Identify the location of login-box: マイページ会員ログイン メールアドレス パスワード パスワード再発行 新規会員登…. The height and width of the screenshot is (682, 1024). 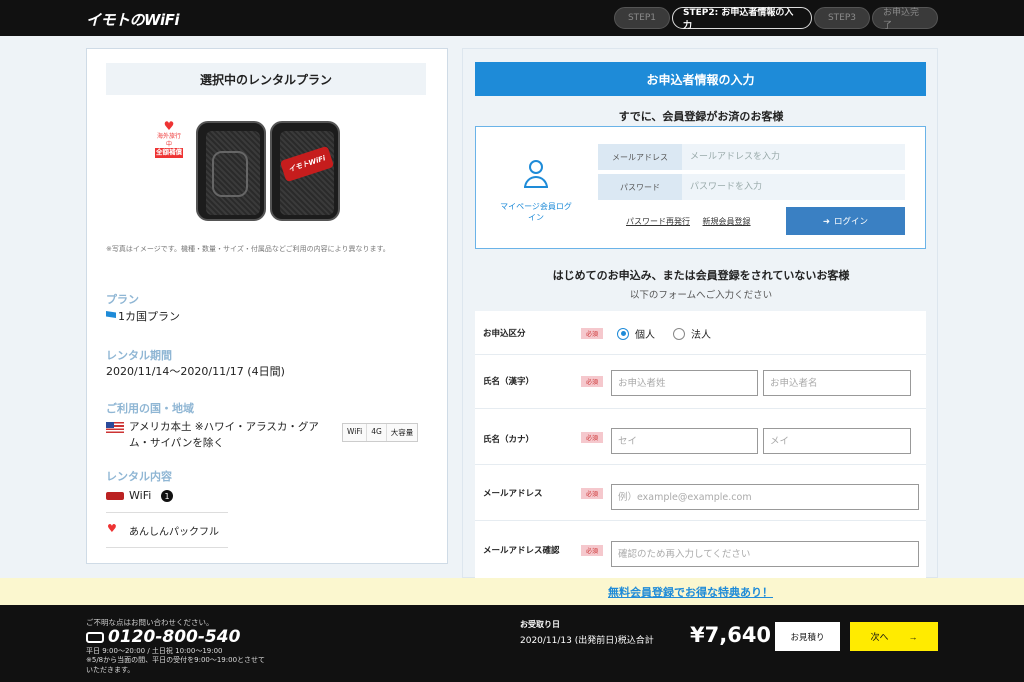
(700, 187).